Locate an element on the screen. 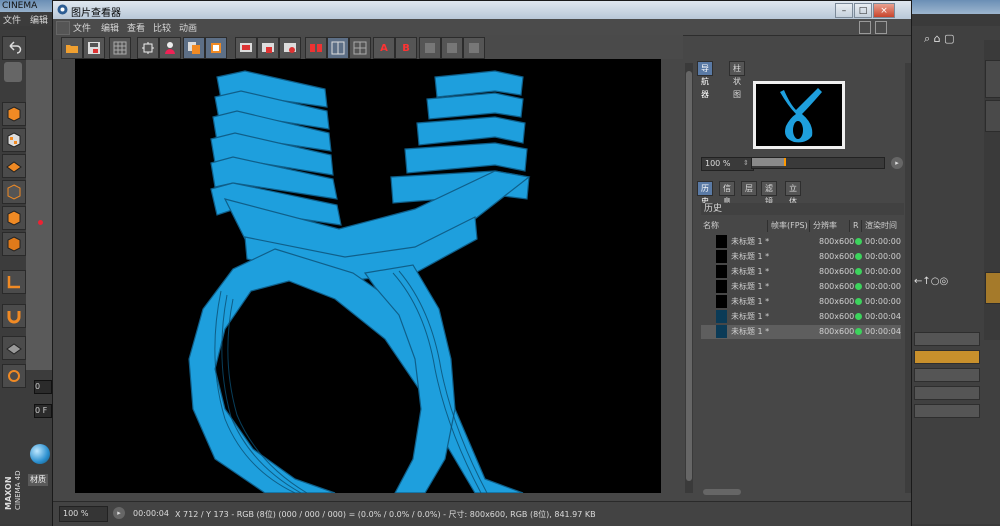 This screenshot has width=1000, height=526. c4d-menu-edit: 编辑 is located at coordinates (39, 19).